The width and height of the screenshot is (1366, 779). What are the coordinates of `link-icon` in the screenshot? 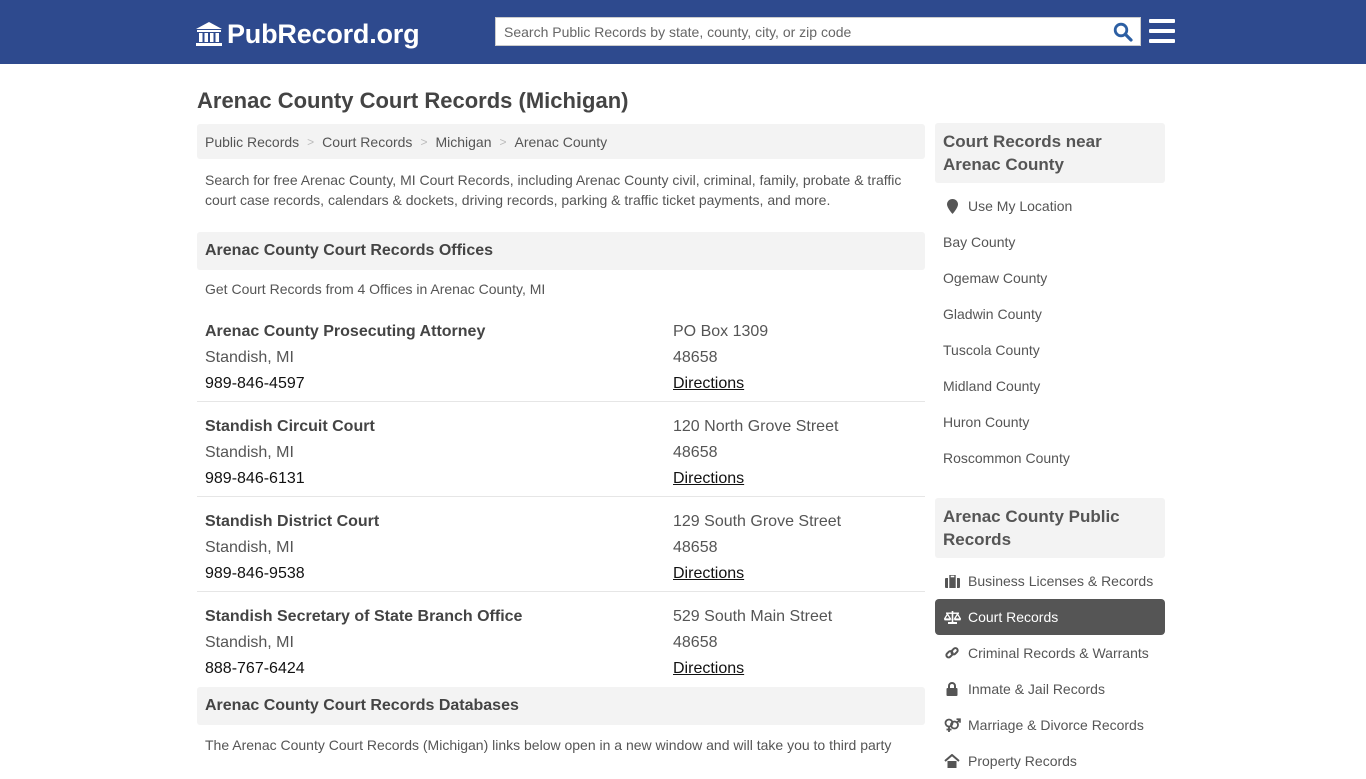 It's located at (952, 653).